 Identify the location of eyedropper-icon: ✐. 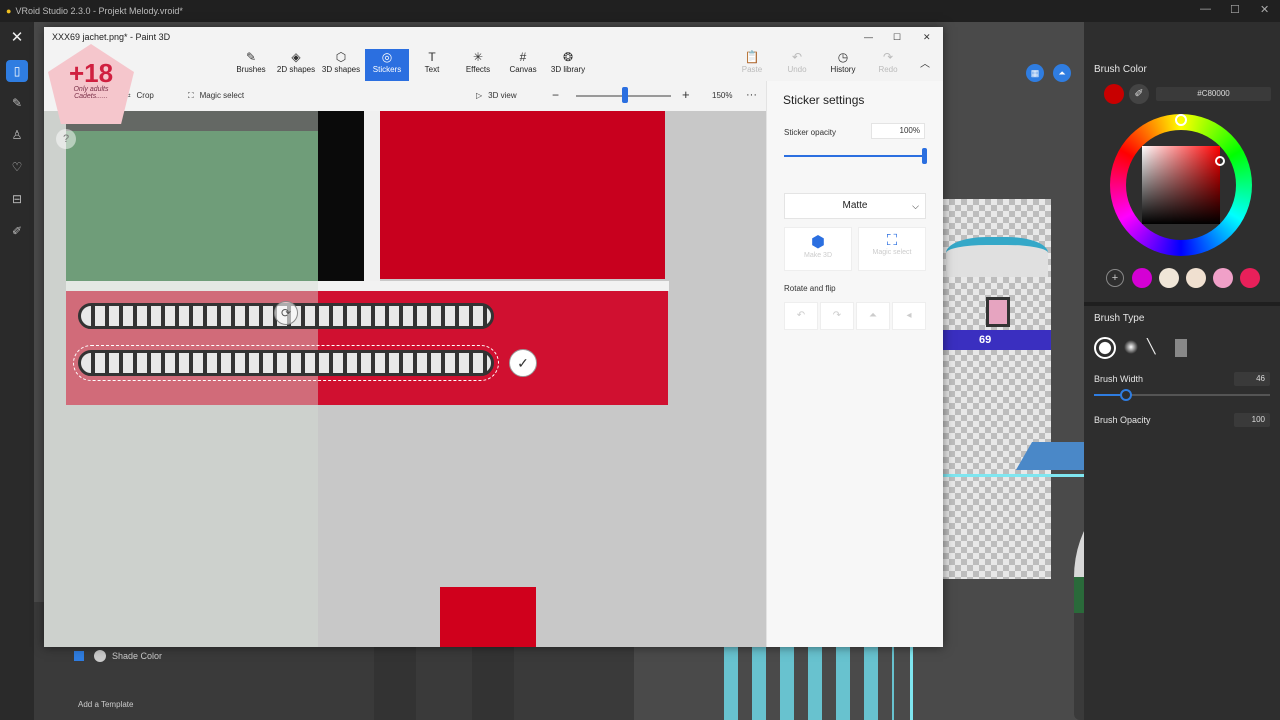
(1139, 94).